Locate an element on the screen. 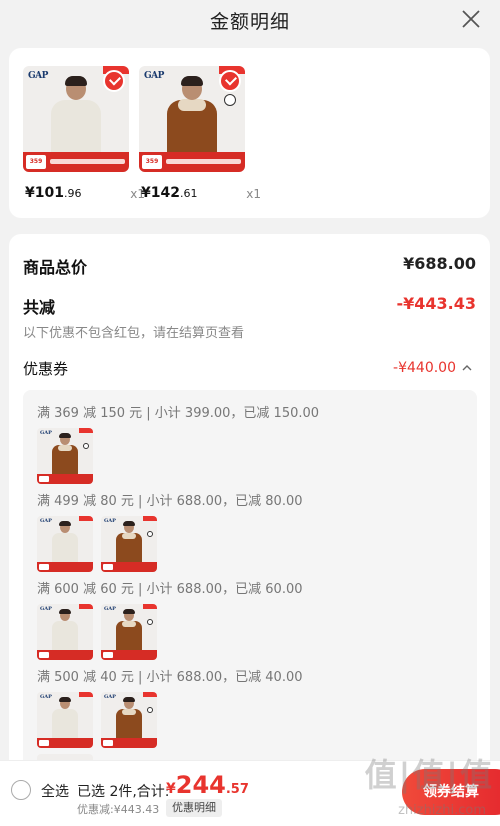 Image resolution: width=500 pixels, height=826 pixels. header: 金额明细 is located at coordinates (250, 20).